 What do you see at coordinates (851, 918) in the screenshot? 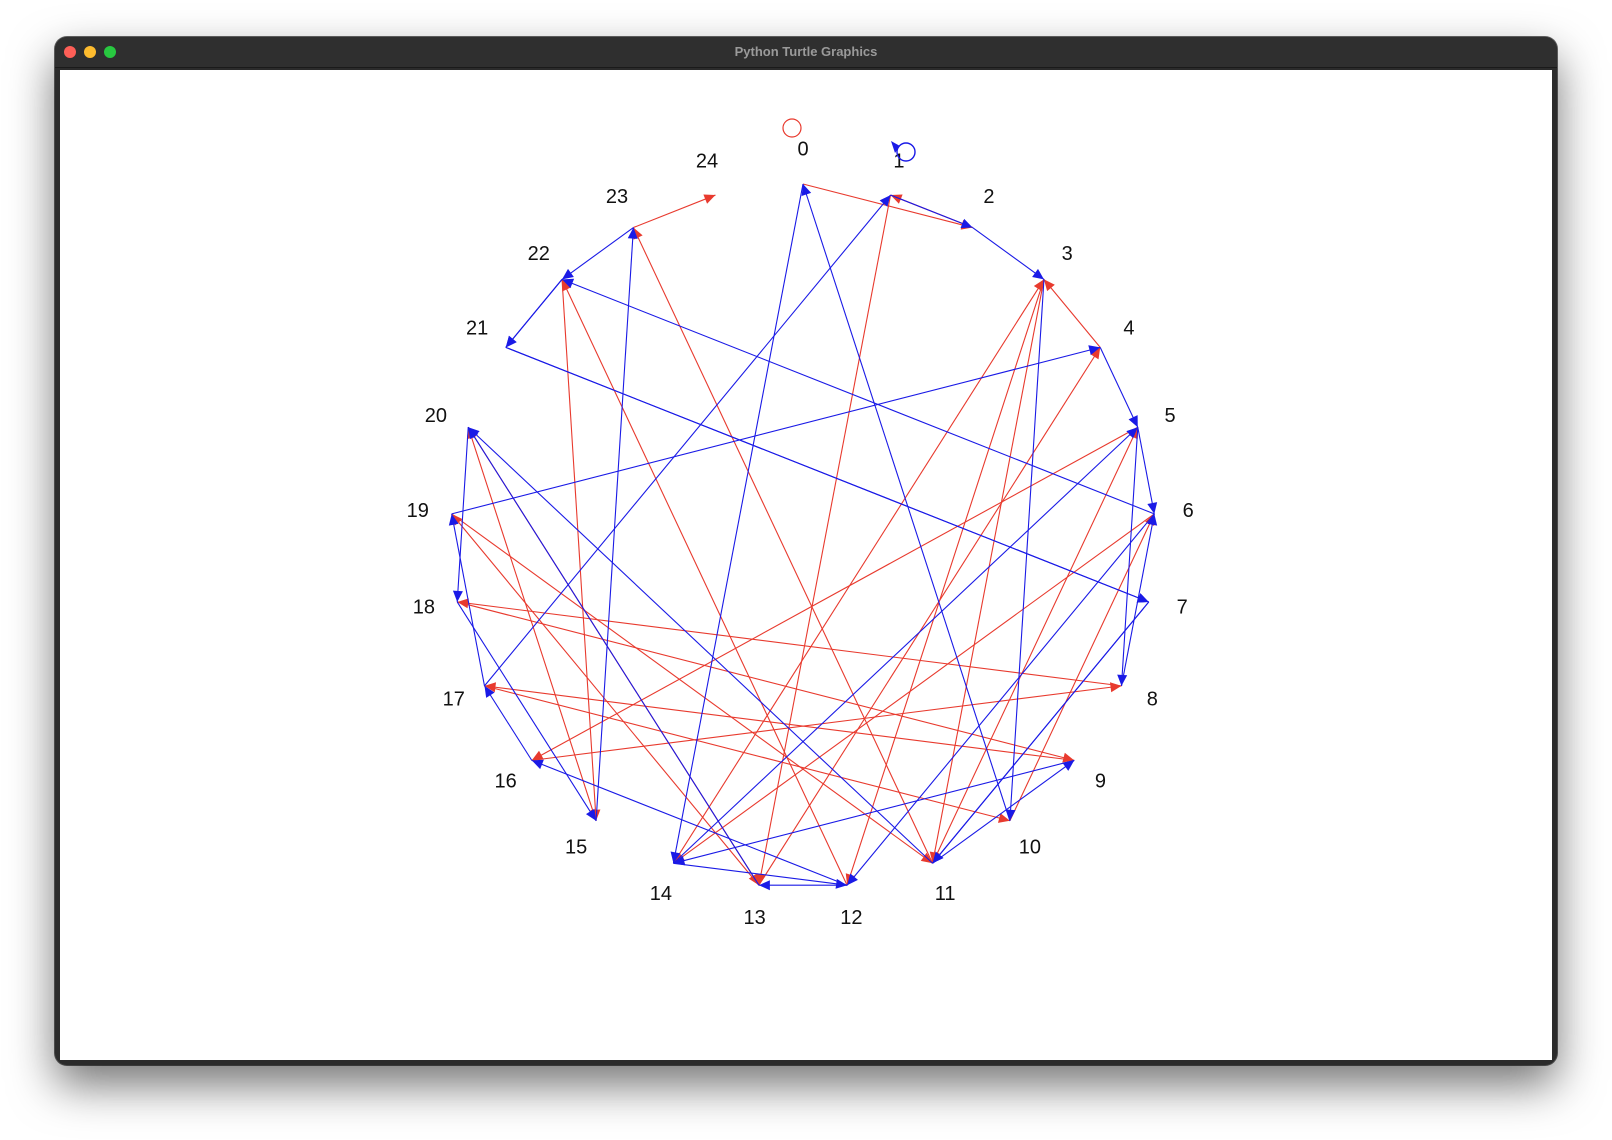
I see `node-label-12: 12` at bounding box center [851, 918].